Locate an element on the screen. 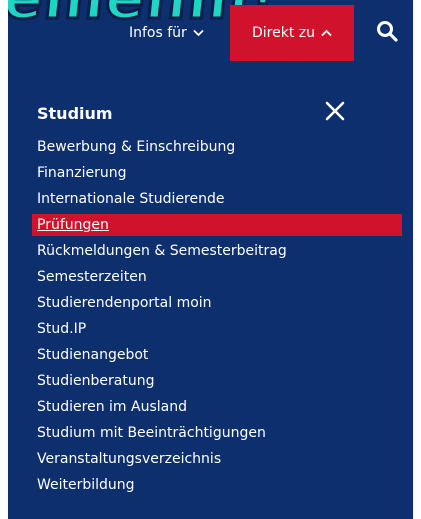 Image resolution: width=421 pixels, height=519 pixels. menu-item: Prüfungen is located at coordinates (217, 225).